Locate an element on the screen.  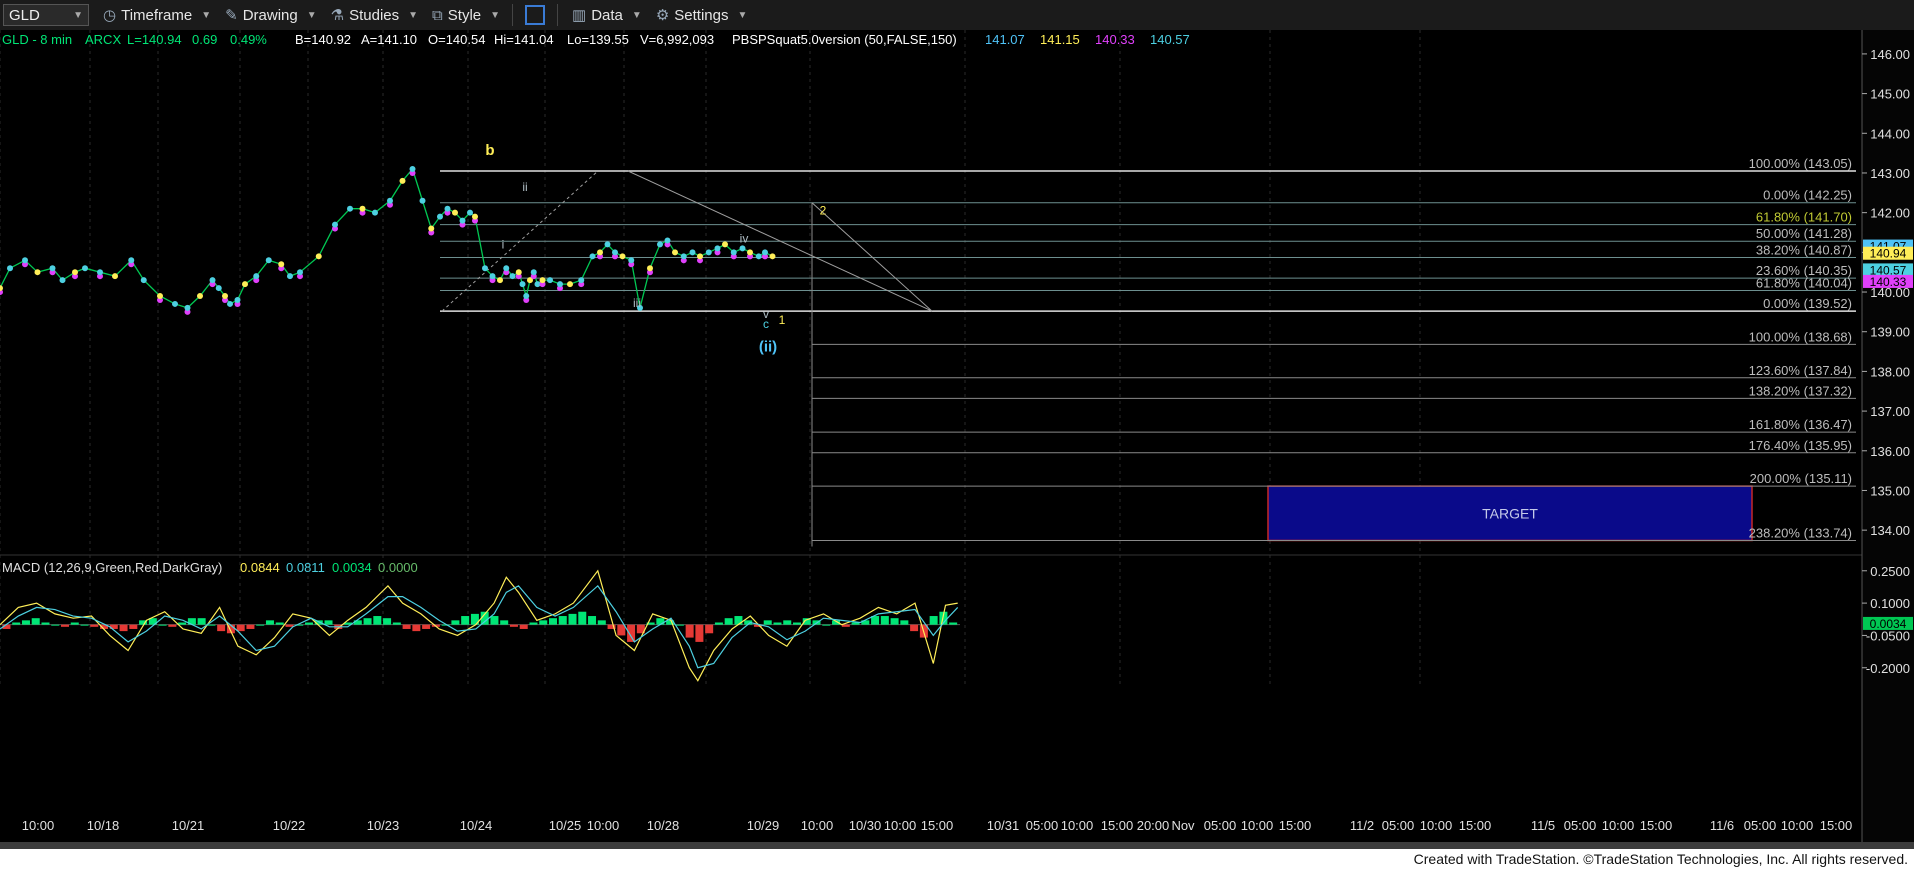
quote-field: 0.69 is located at coordinates (204, 39).